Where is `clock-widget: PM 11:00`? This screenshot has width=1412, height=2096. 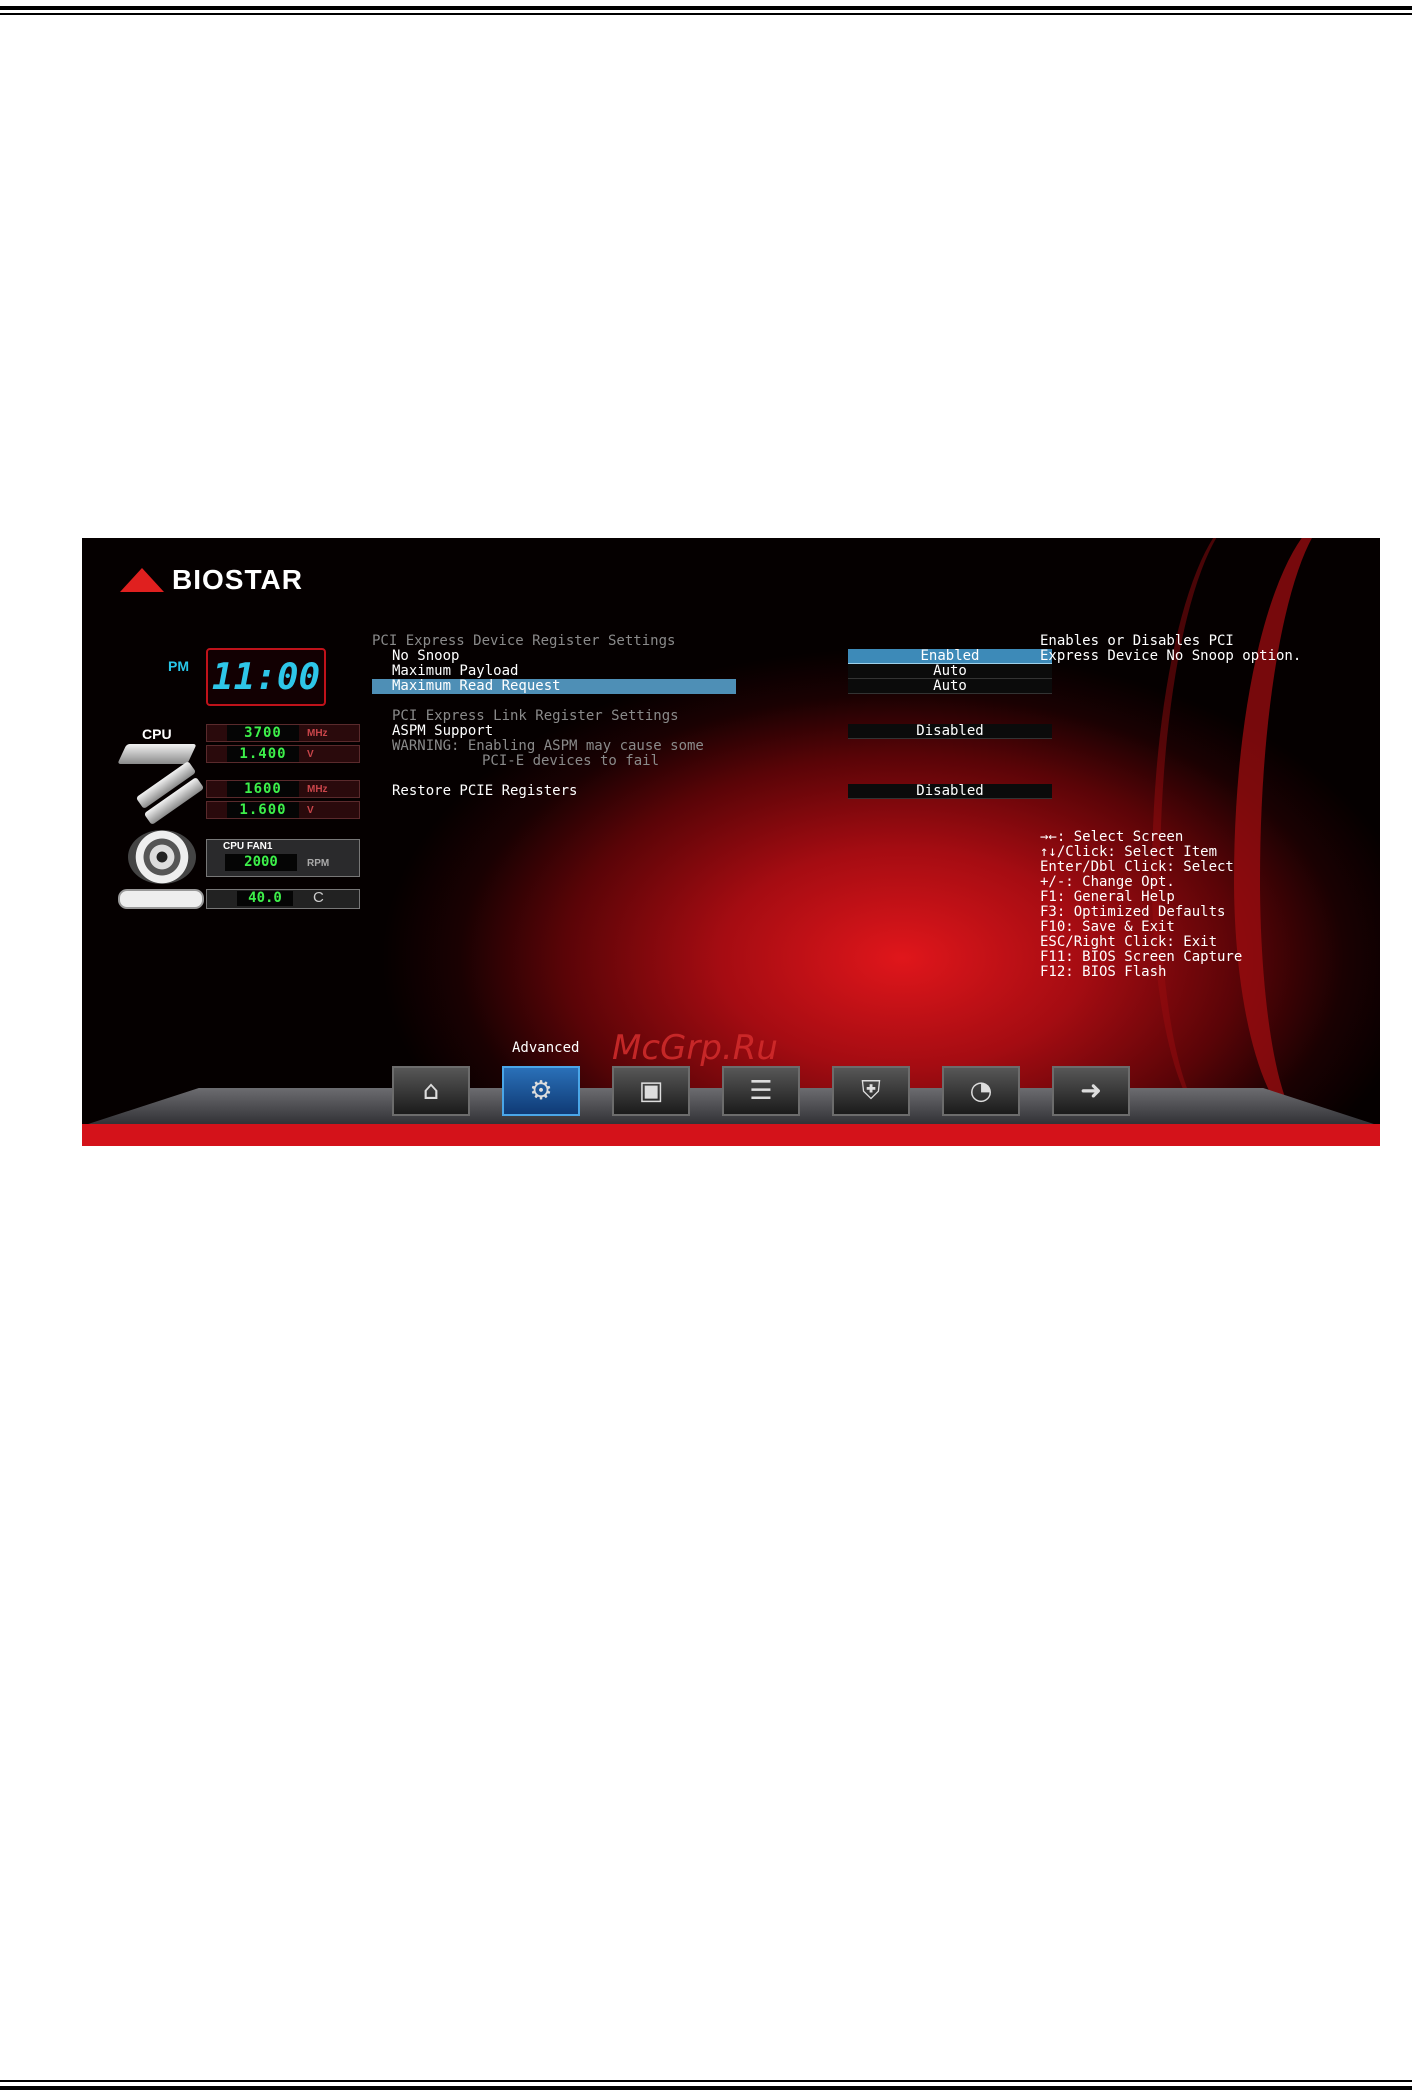 clock-widget: PM 11:00 is located at coordinates (221, 677).